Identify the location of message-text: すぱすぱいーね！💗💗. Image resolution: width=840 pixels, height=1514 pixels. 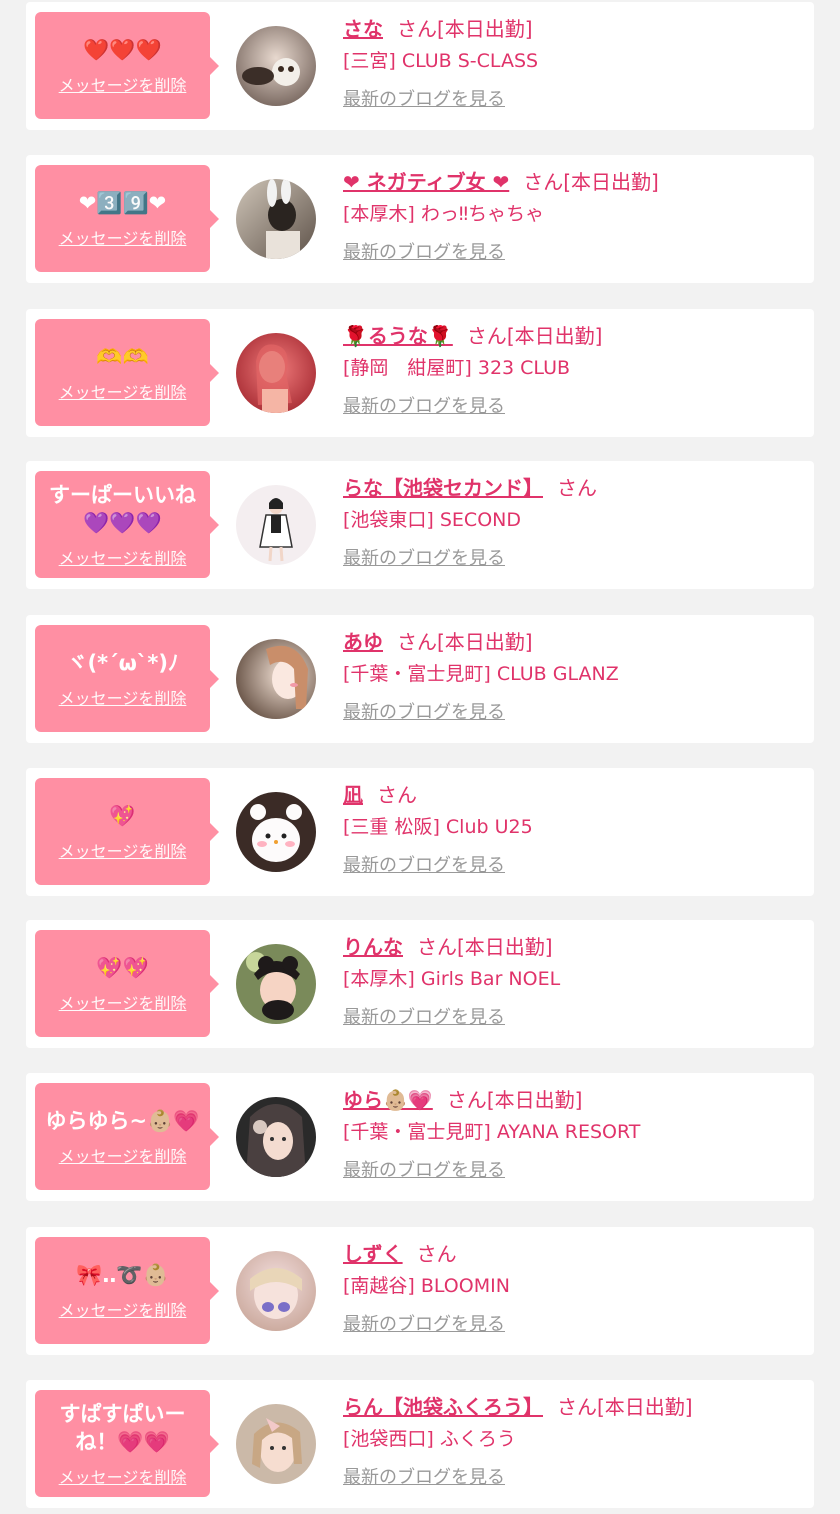
(122, 1427).